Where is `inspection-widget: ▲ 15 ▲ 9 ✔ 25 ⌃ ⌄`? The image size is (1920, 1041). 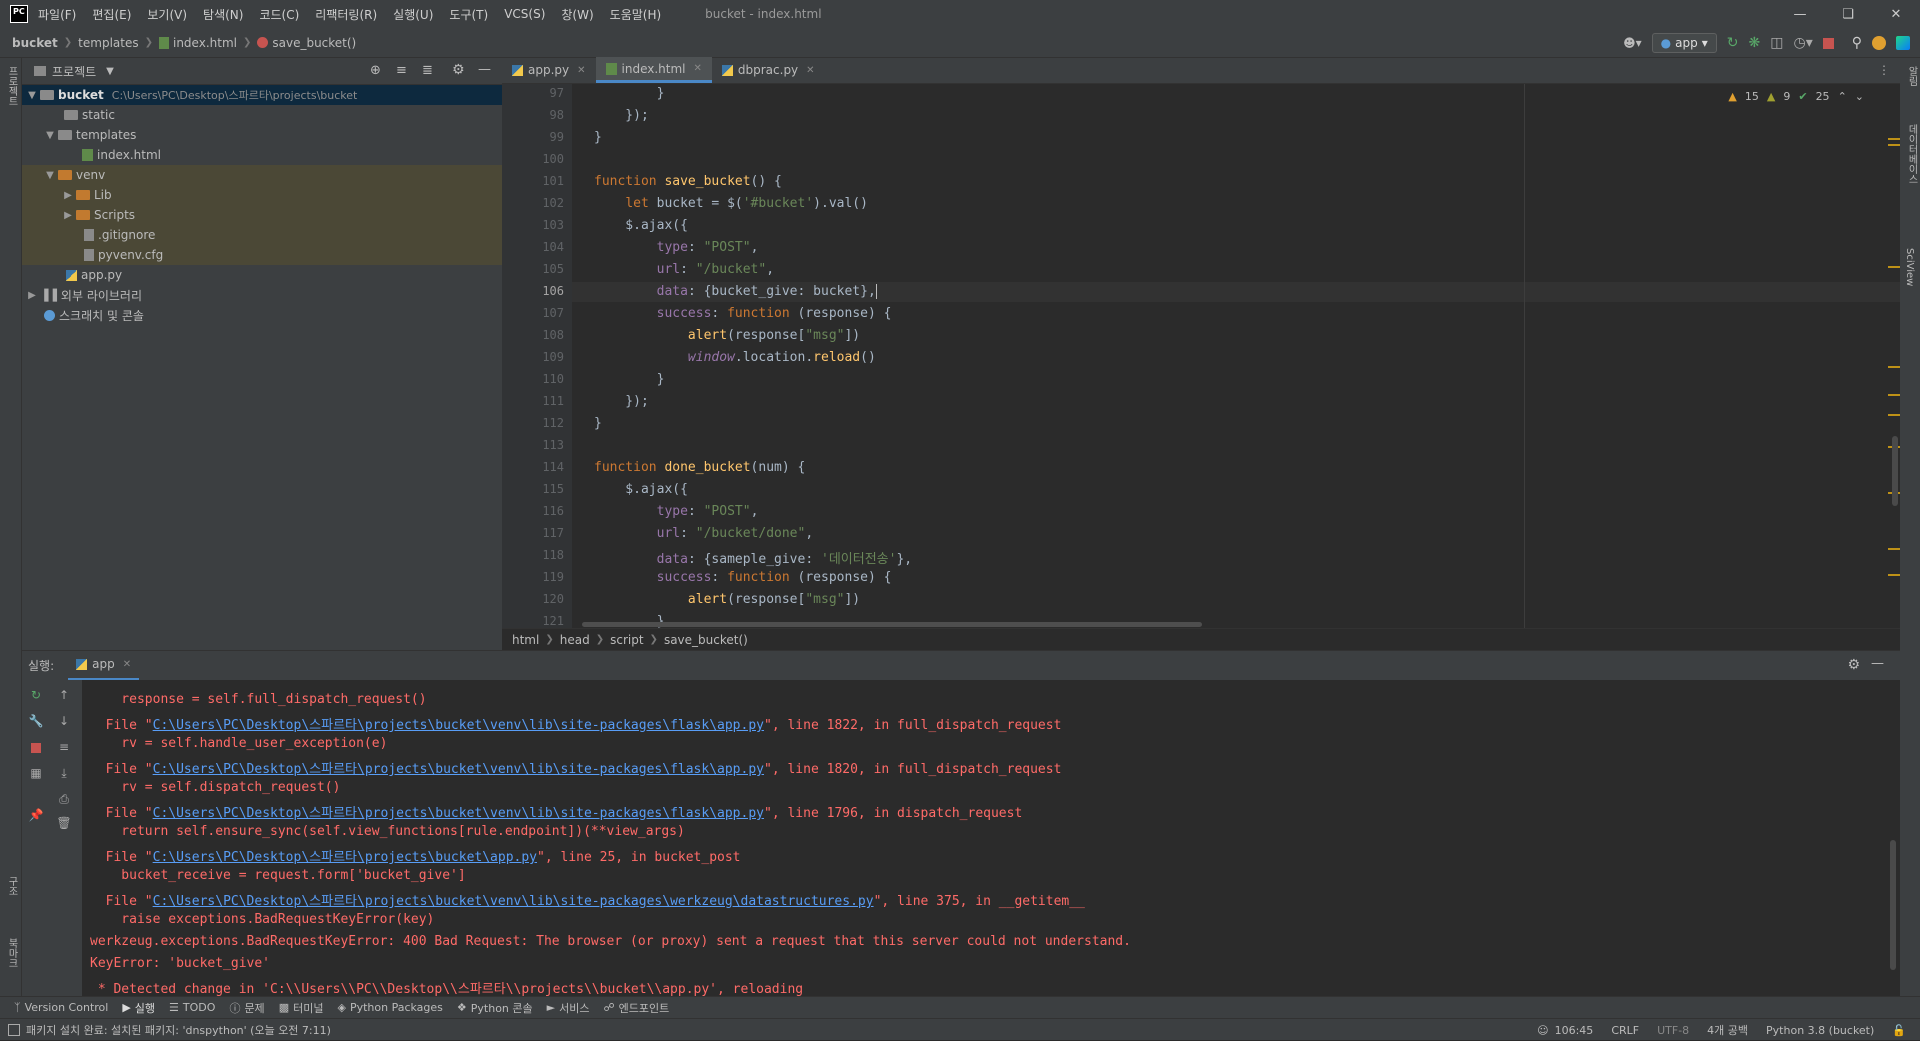 inspection-widget: ▲ 15 ▲ 9 ✔ 25 ⌃ ⌄ is located at coordinates (1796, 96).